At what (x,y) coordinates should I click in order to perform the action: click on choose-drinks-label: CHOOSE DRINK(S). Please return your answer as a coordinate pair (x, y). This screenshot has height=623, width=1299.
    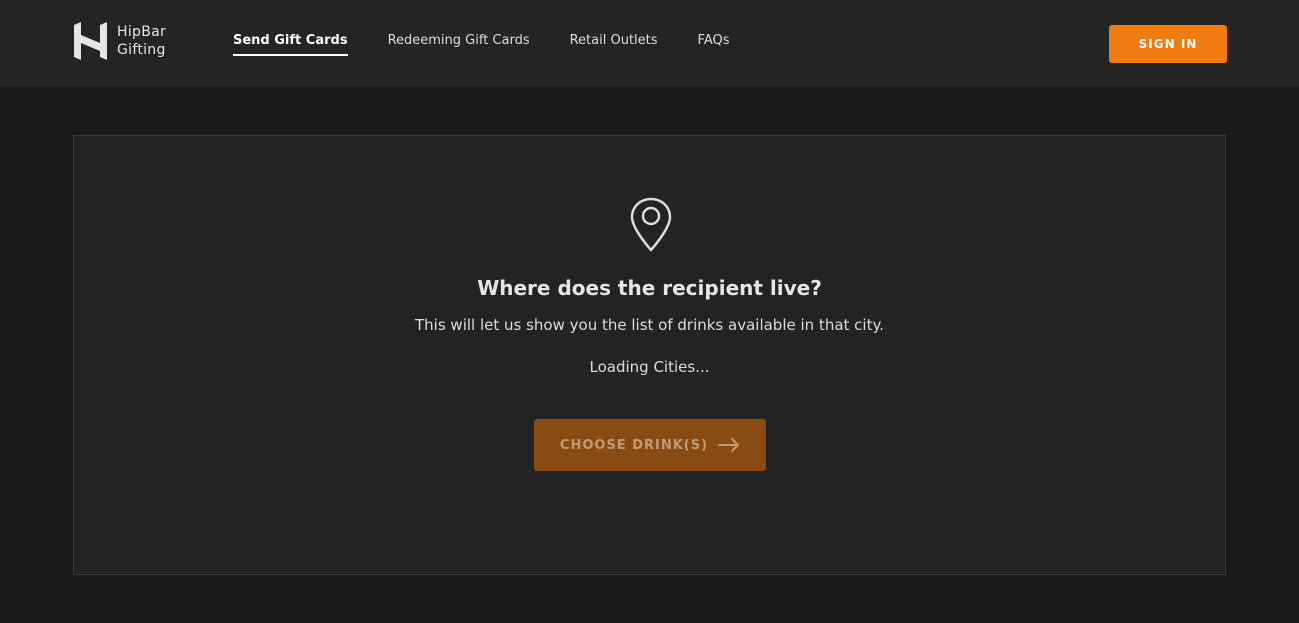
    Looking at the image, I should click on (634, 445).